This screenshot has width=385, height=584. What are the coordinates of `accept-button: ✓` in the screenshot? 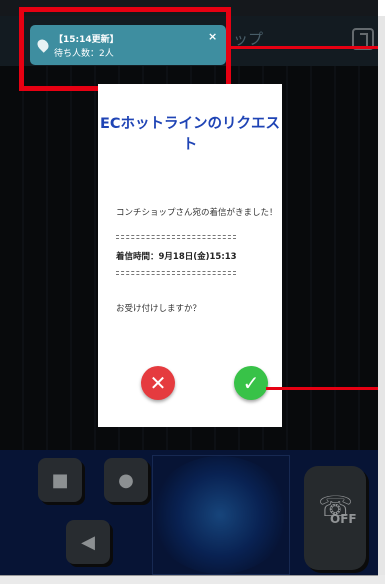 It's located at (251, 383).